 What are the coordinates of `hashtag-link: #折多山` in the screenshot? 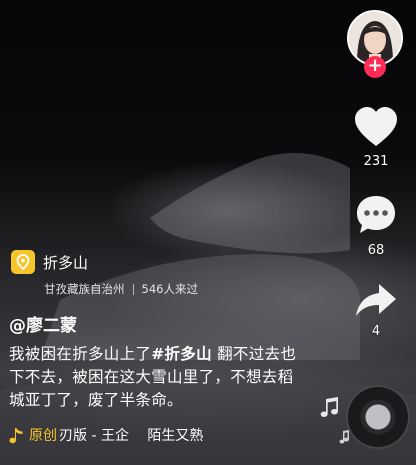 It's located at (181, 354).